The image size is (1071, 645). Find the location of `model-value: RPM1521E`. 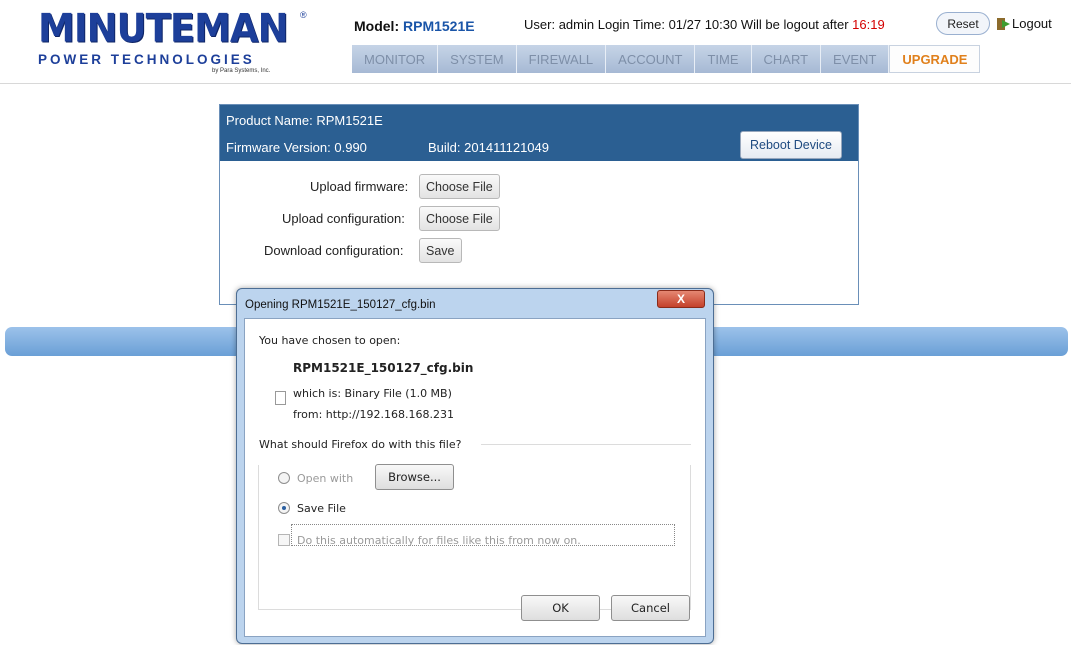

model-value: RPM1521E is located at coordinates (439, 26).